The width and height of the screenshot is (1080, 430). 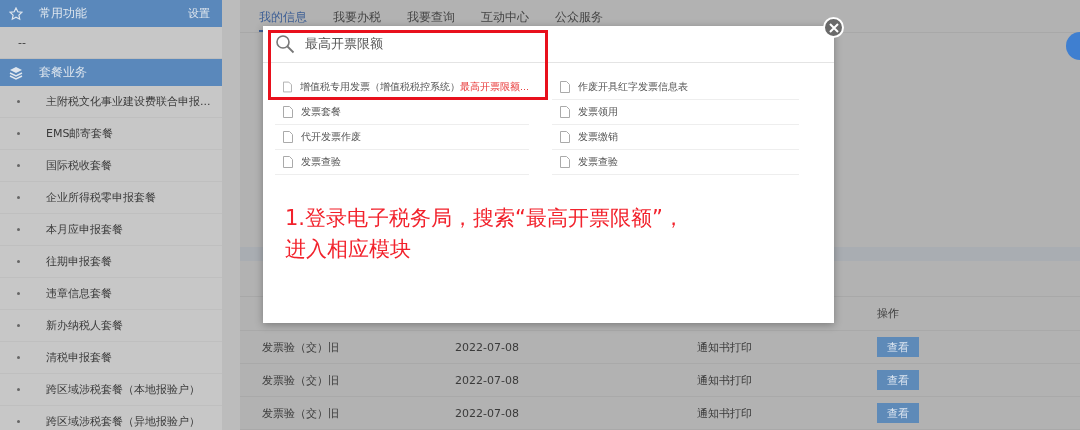 What do you see at coordinates (405, 44) in the screenshot?
I see `search-field: 最高开票限额` at bounding box center [405, 44].